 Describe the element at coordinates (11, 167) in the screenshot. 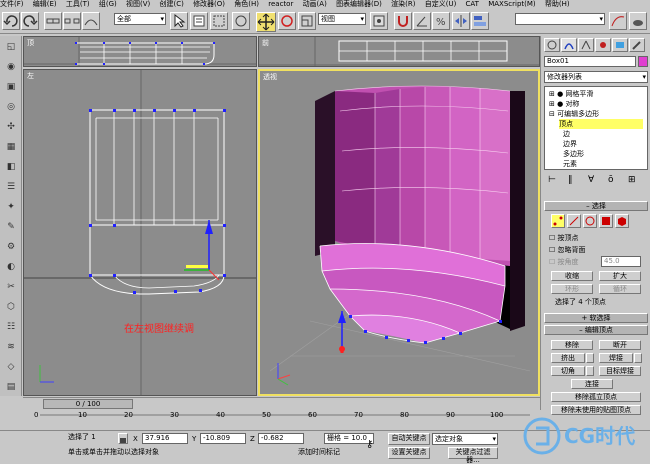

I see `tool-7-icon: ◧` at that location.